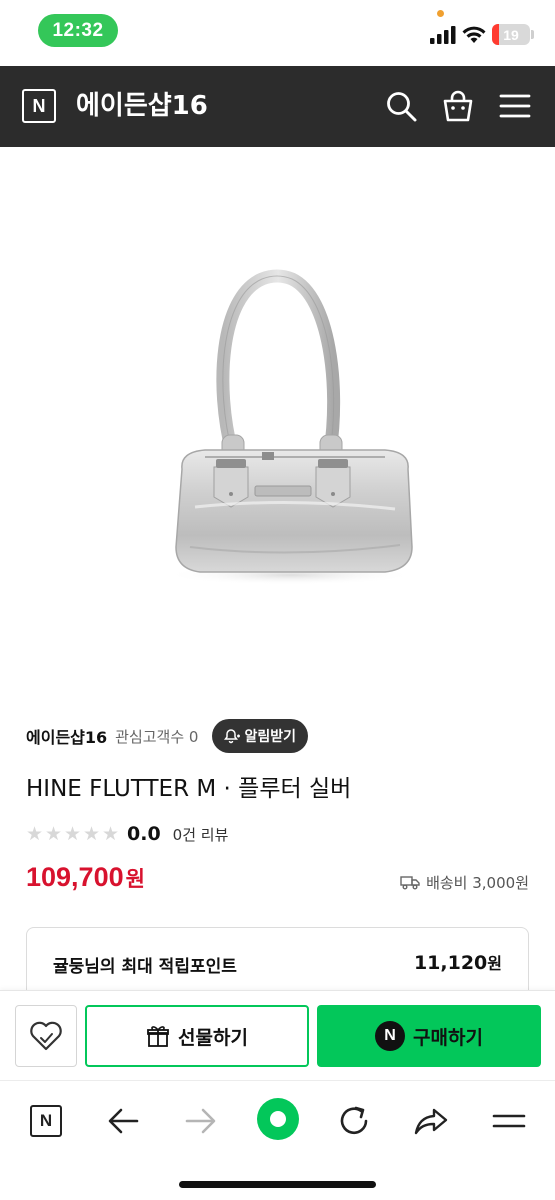 This screenshot has height=1200, width=555. What do you see at coordinates (290, 427) in the screenshot?
I see `silver-bag-image` at bounding box center [290, 427].